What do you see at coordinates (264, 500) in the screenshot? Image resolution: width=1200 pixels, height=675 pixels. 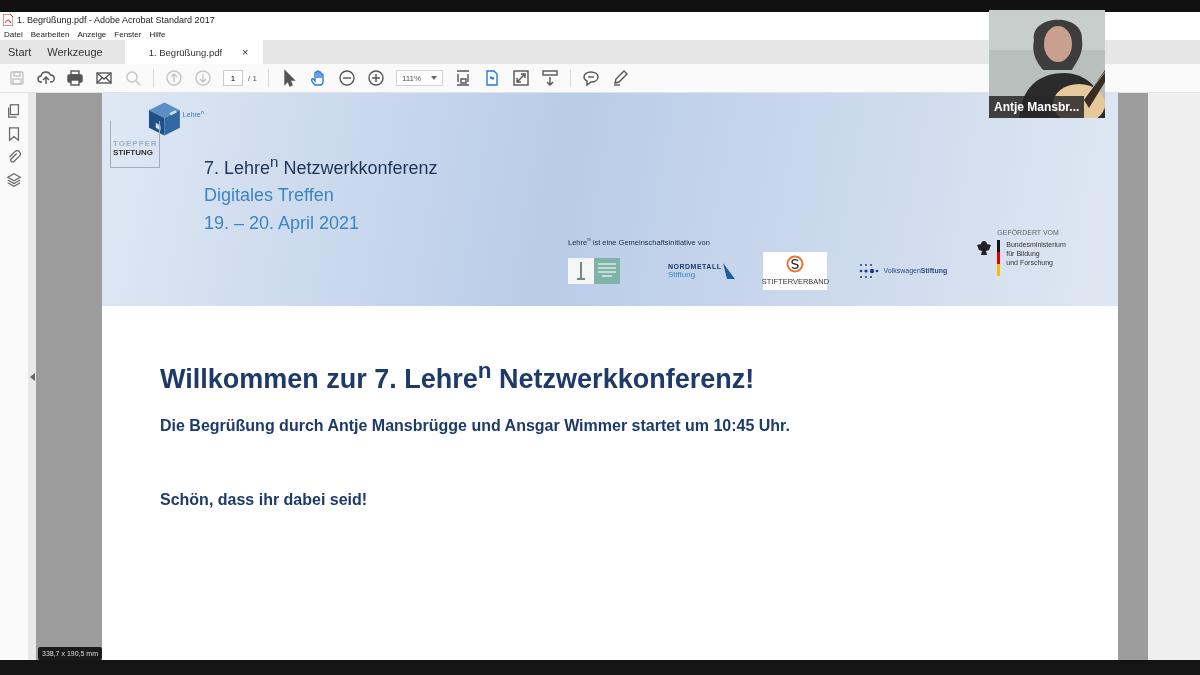 I see `welcome-text: Schön, dass ihr dabei seid!` at bounding box center [264, 500].